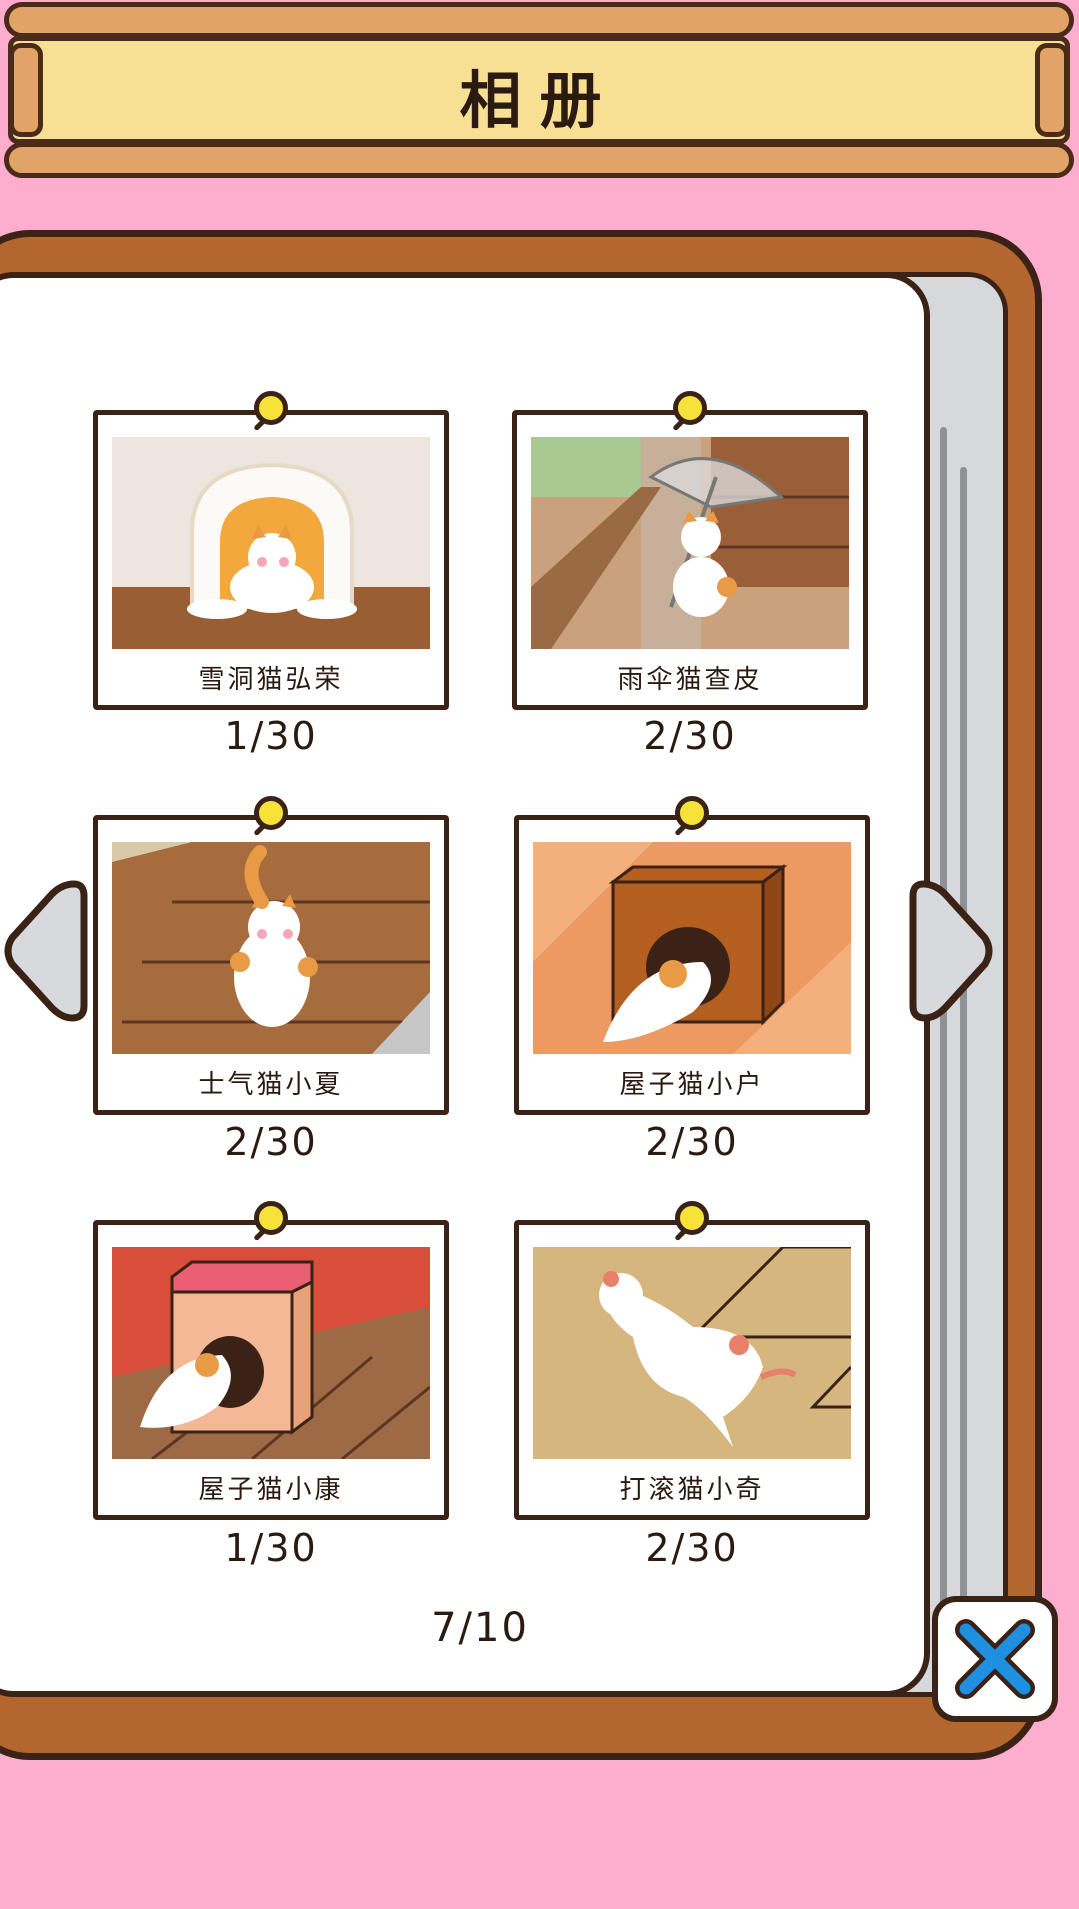 Image resolution: width=1079 pixels, height=1909 pixels. What do you see at coordinates (480, 1628) in the screenshot?
I see `page-indicator: 7/10` at bounding box center [480, 1628].